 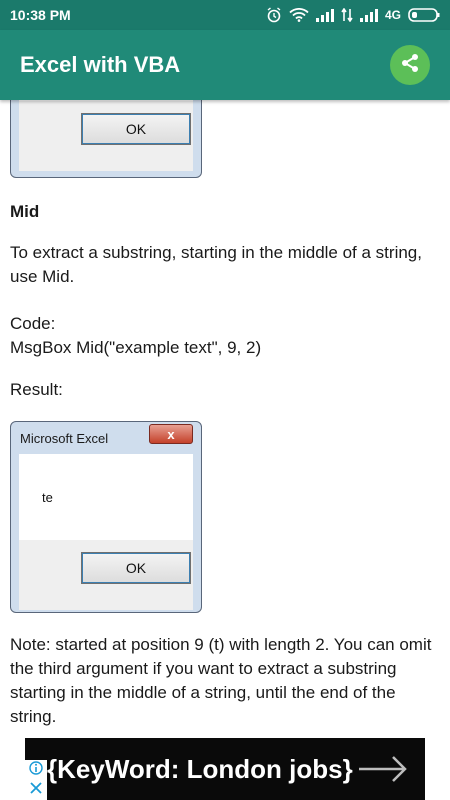 What do you see at coordinates (392, 15) in the screenshot?
I see `network-type: 4G` at bounding box center [392, 15].